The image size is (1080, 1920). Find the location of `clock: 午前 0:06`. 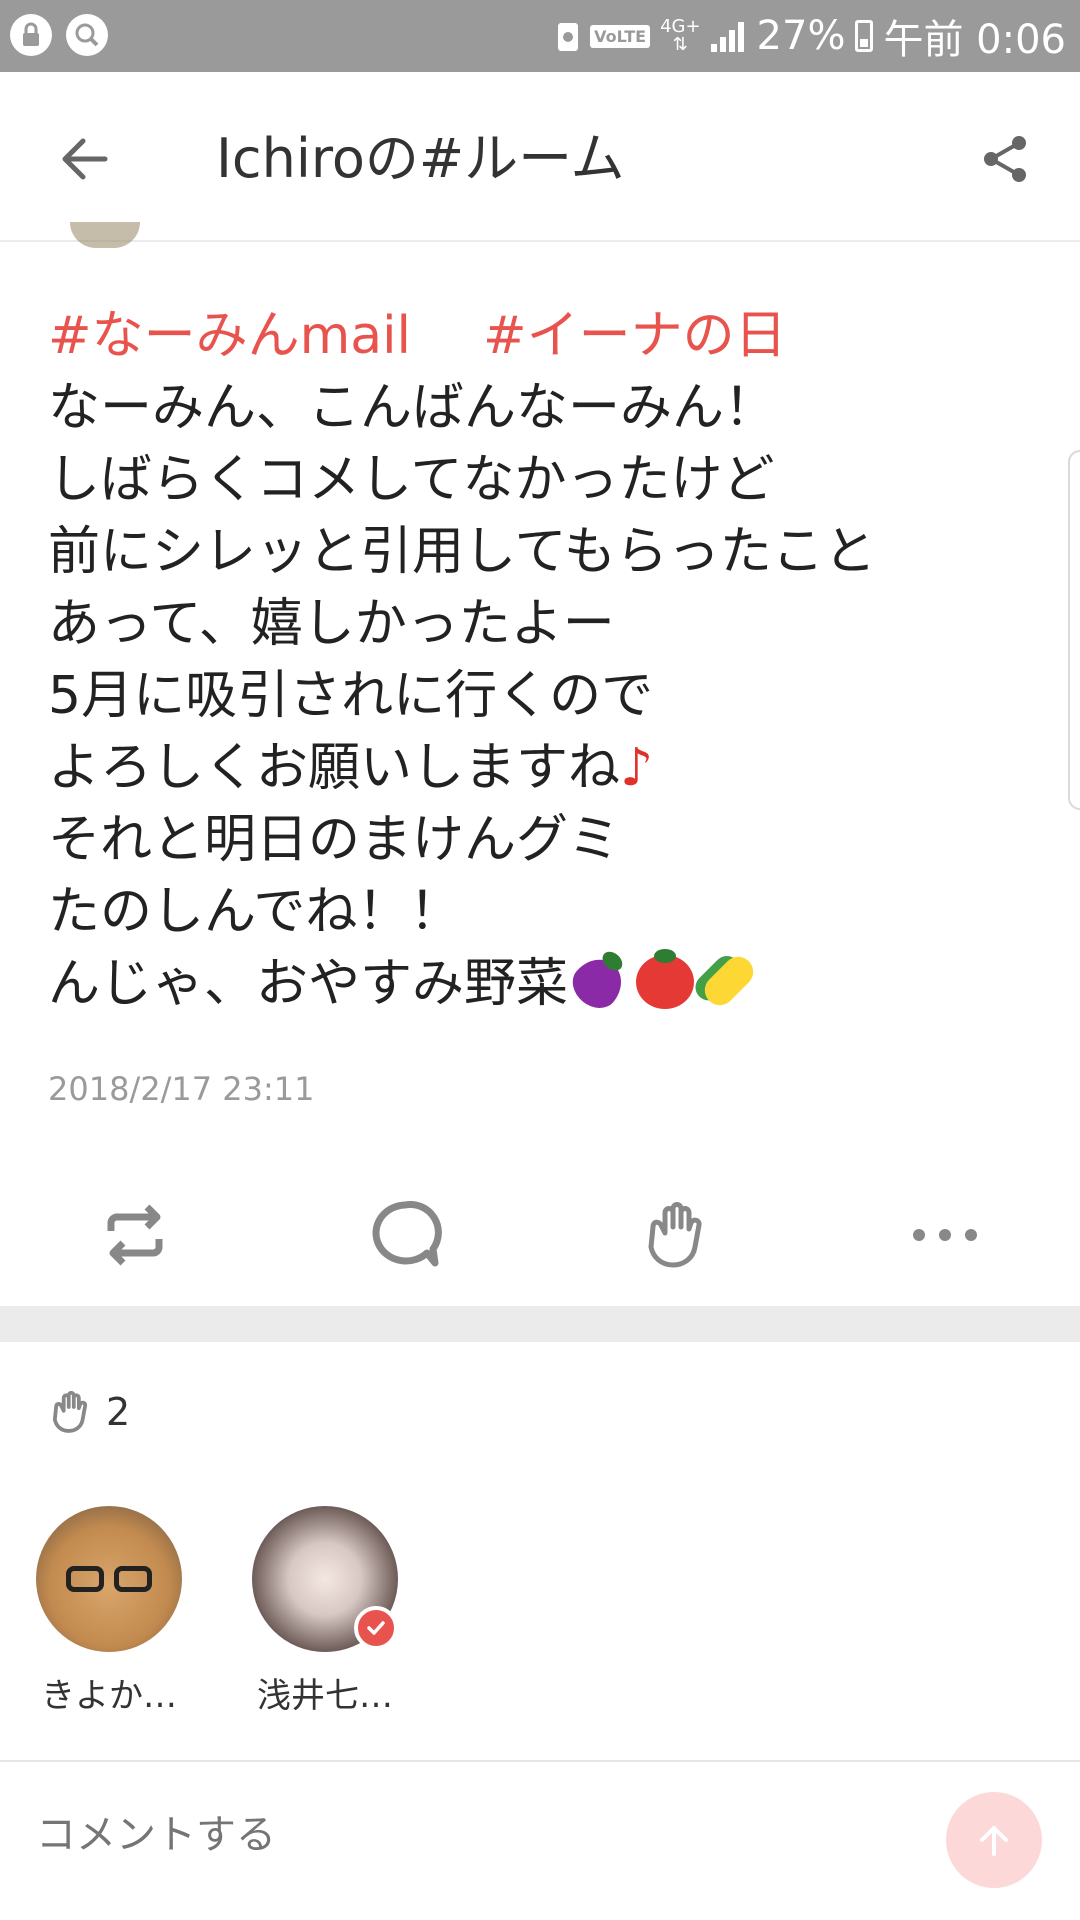

clock: 午前 0:06 is located at coordinates (974, 40).